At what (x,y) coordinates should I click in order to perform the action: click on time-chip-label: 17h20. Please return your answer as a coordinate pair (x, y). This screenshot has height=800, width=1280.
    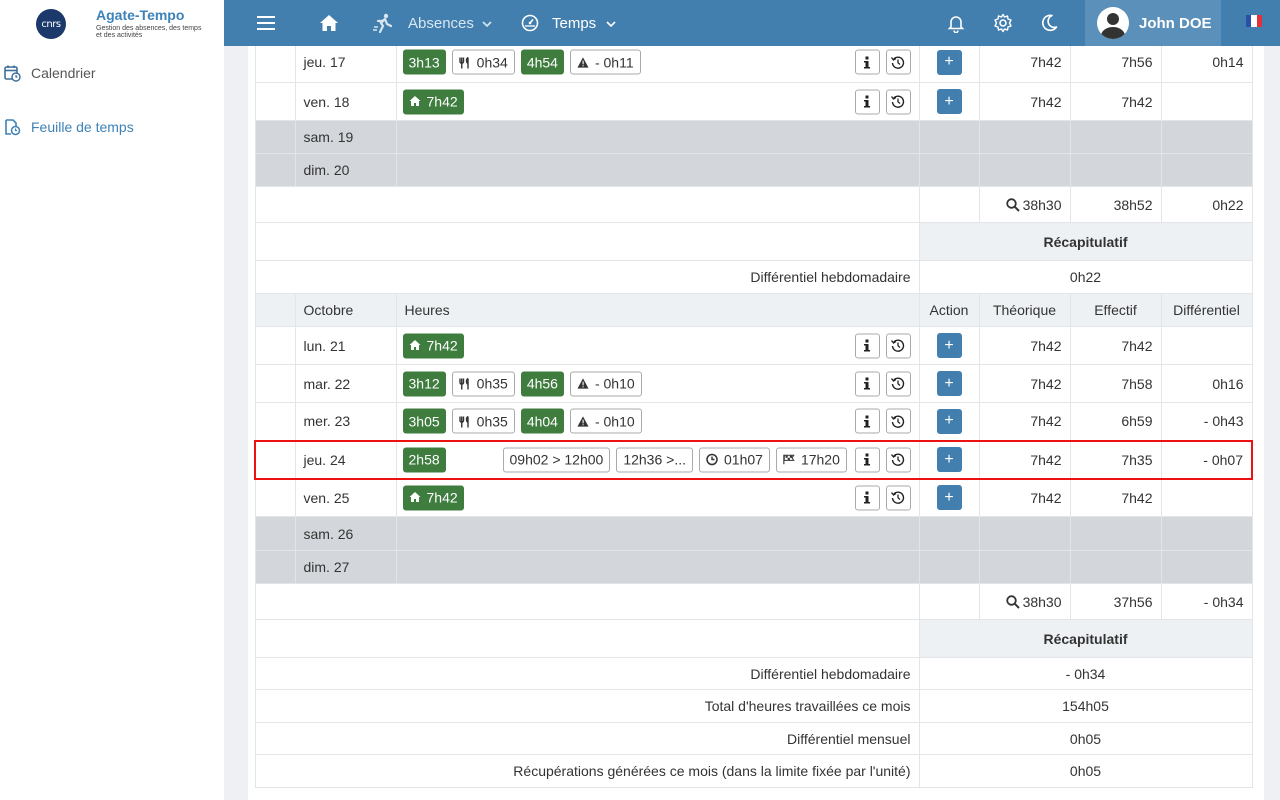
    Looking at the image, I should click on (820, 459).